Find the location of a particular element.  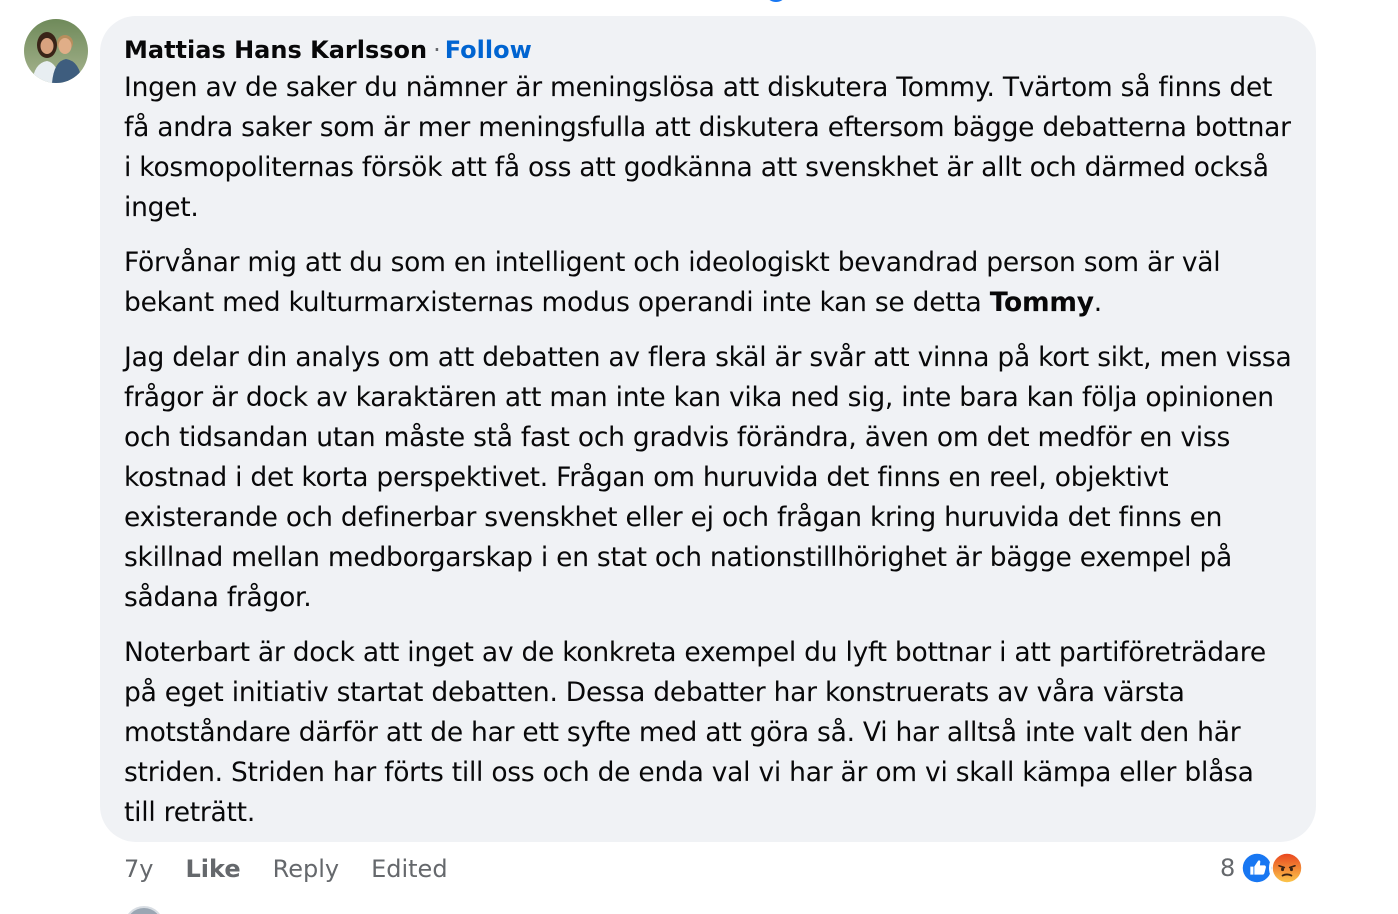

avatar-photo-icon is located at coordinates (56, 51).